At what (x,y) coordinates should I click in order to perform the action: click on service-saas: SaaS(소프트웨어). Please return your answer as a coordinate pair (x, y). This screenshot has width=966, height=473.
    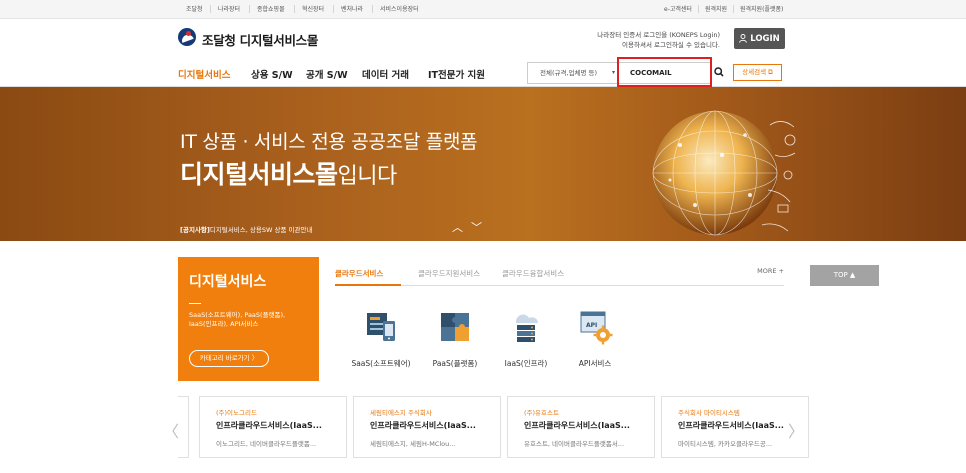
    Looking at the image, I should click on (381, 338).